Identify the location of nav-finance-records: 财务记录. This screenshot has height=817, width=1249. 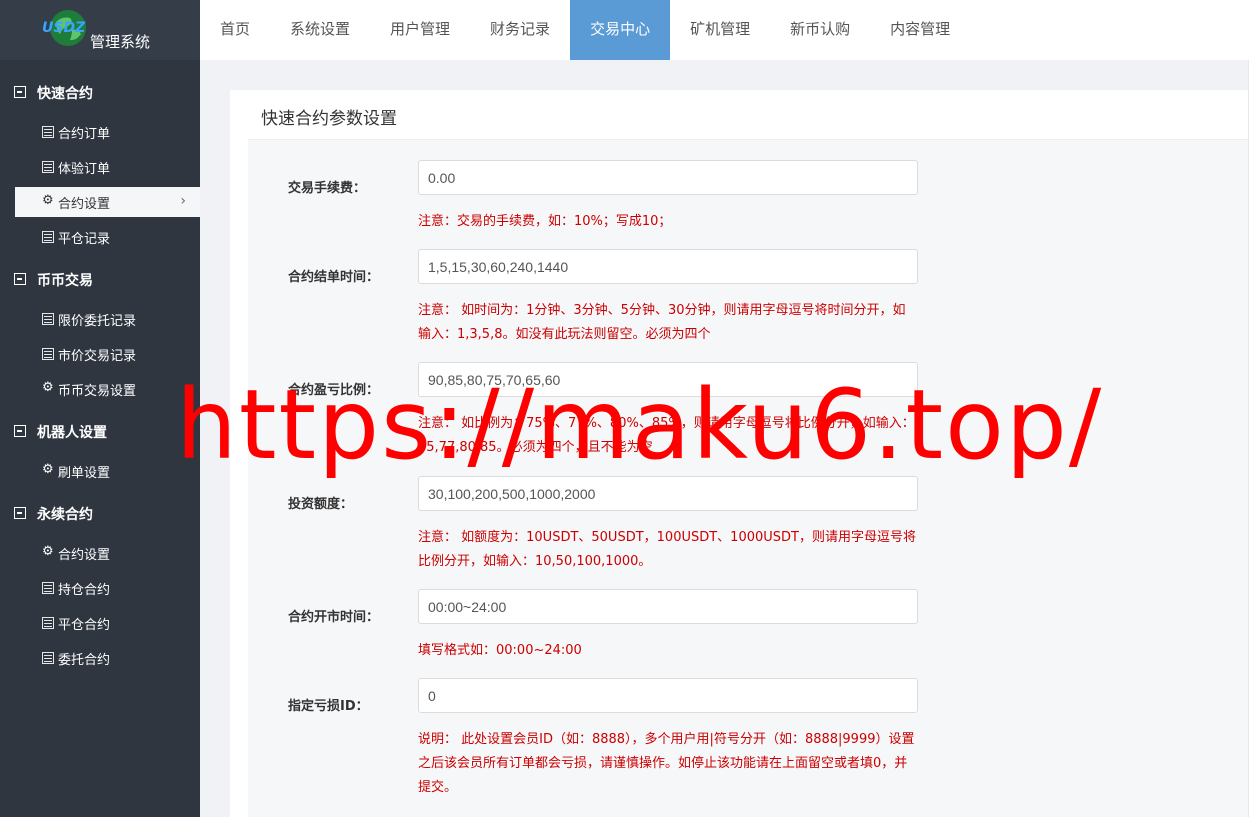
(520, 30).